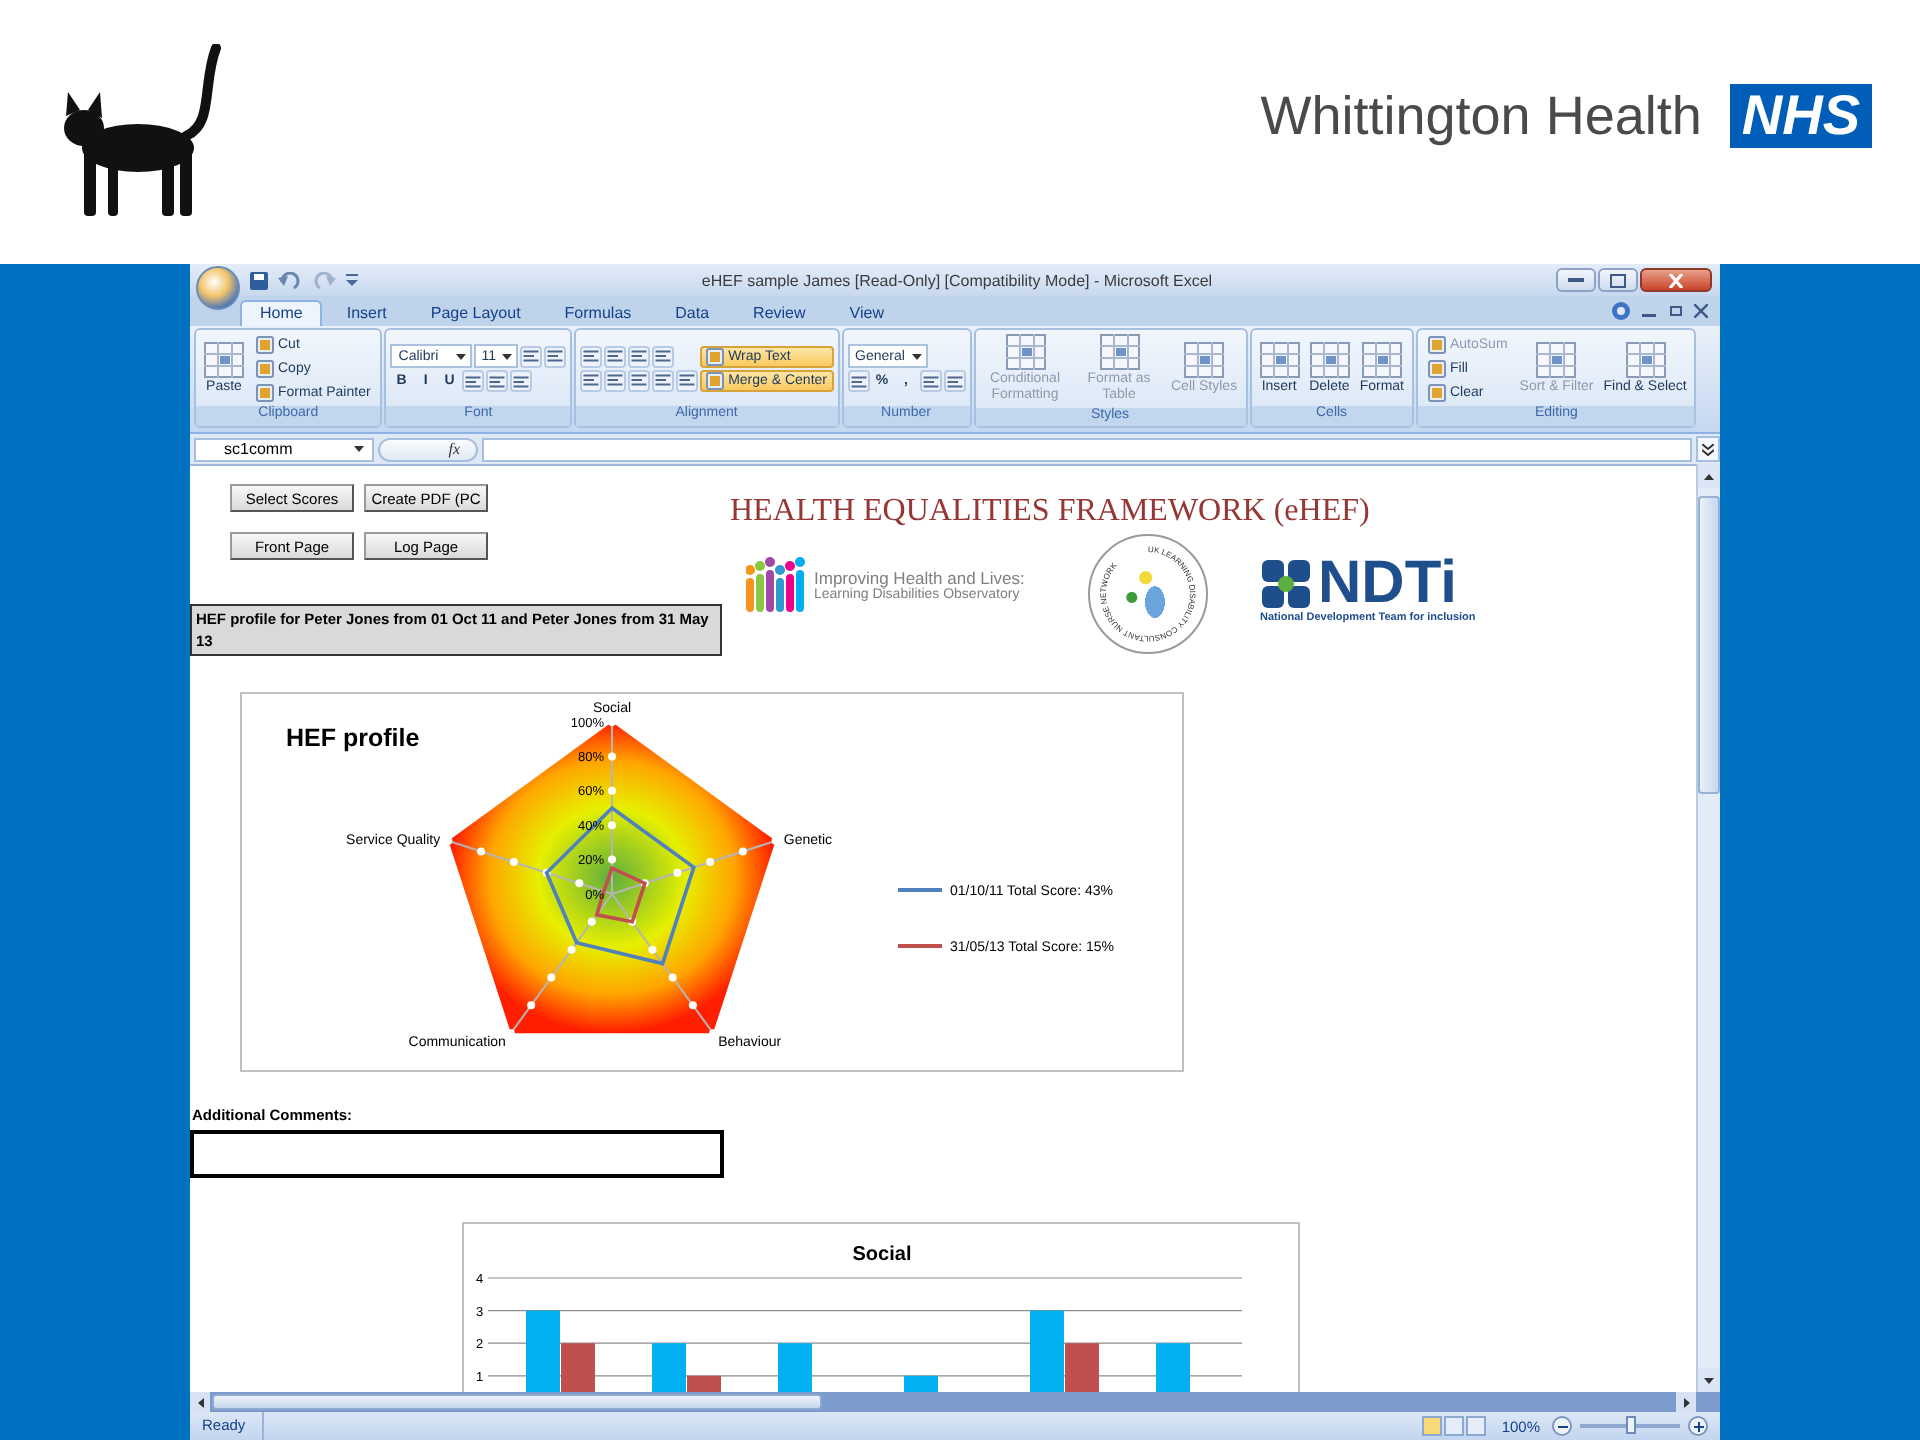 The width and height of the screenshot is (1920, 1440). What do you see at coordinates (353, 738) in the screenshot?
I see `chart-title: HEF profile` at bounding box center [353, 738].